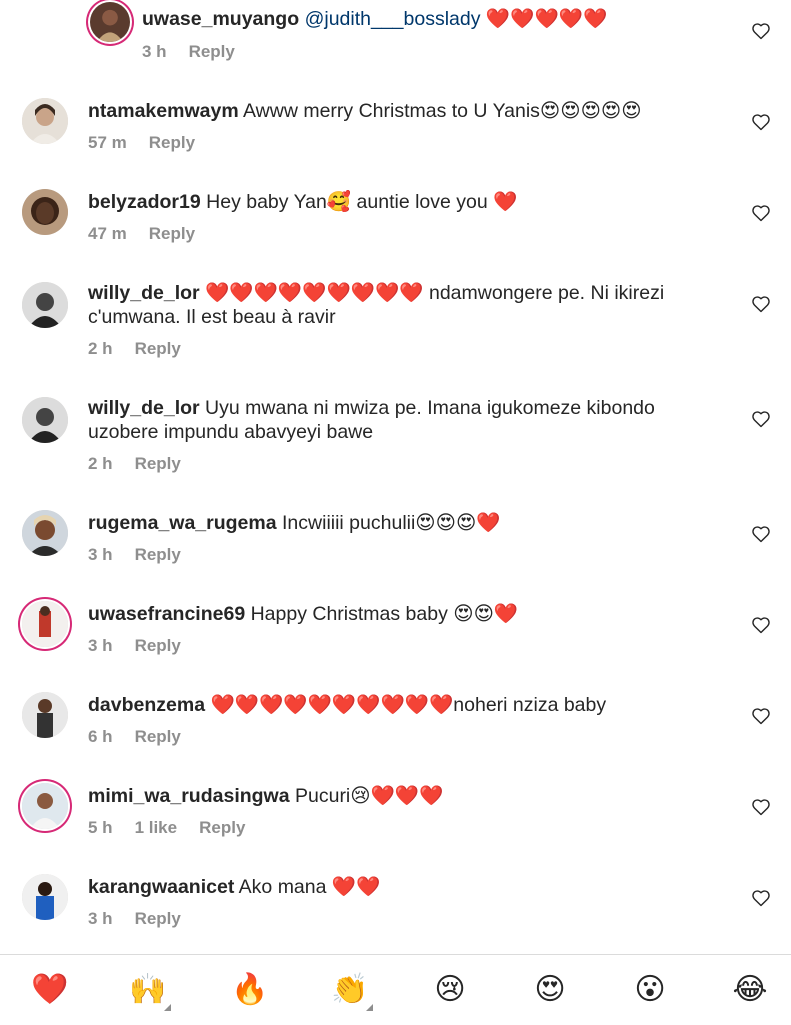 This screenshot has height=1025, width=791. What do you see at coordinates (146, 705) in the screenshot?
I see `comment-username: davbenzema` at bounding box center [146, 705].